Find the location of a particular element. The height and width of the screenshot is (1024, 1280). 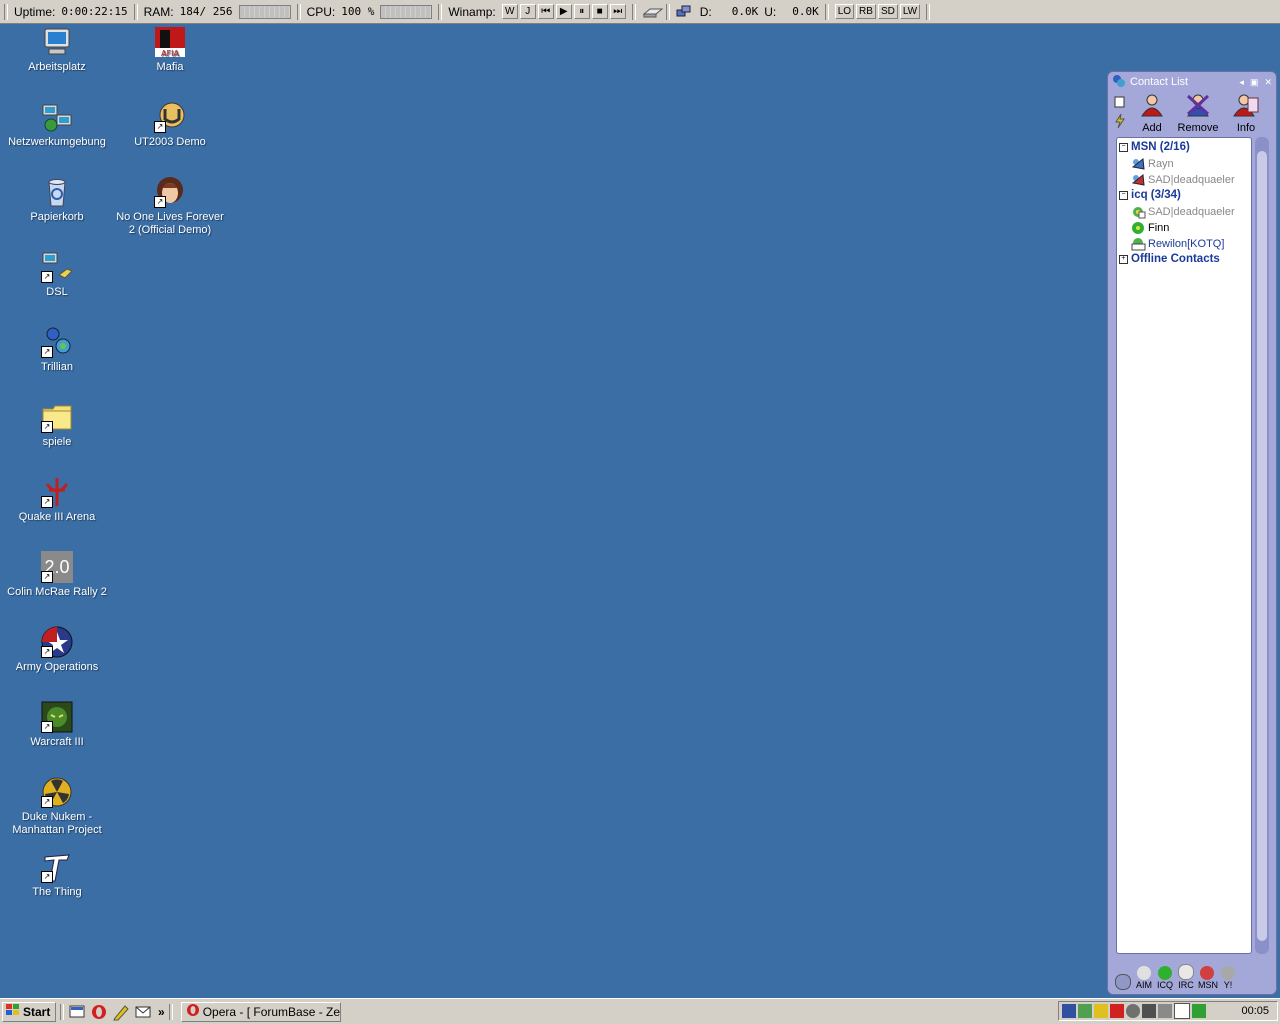

rally-icon: 2.0 ↗ is located at coordinates (57, 567).